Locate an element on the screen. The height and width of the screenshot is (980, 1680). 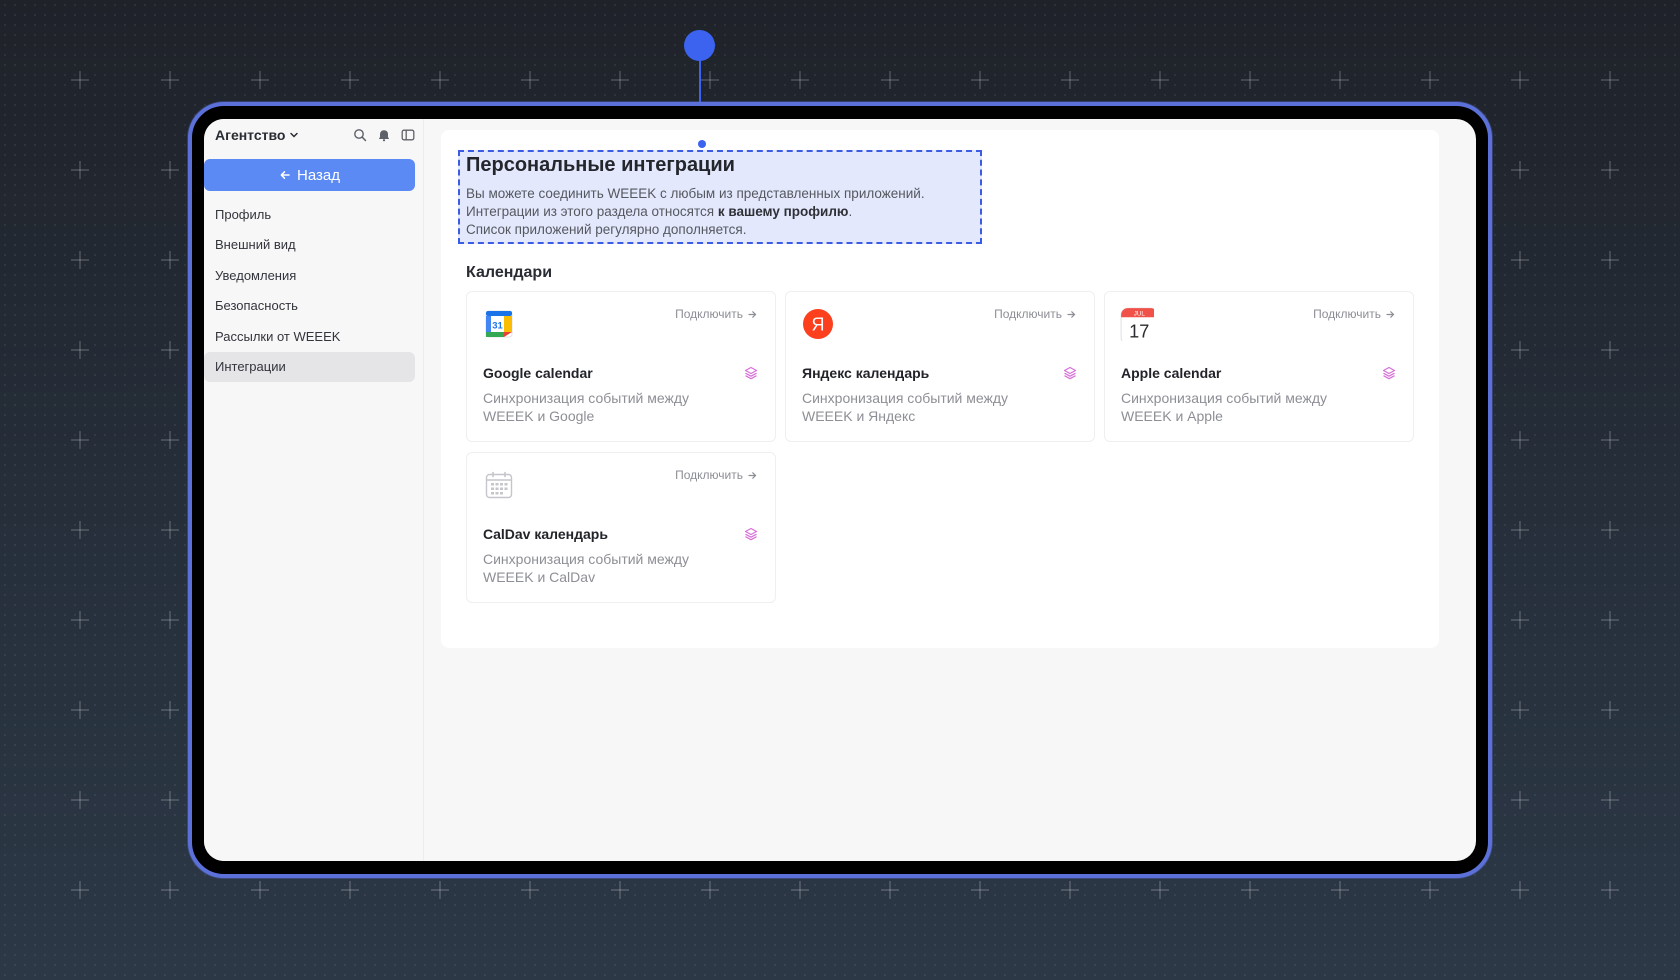
google-calendar-icon: 31 is located at coordinates (499, 324).